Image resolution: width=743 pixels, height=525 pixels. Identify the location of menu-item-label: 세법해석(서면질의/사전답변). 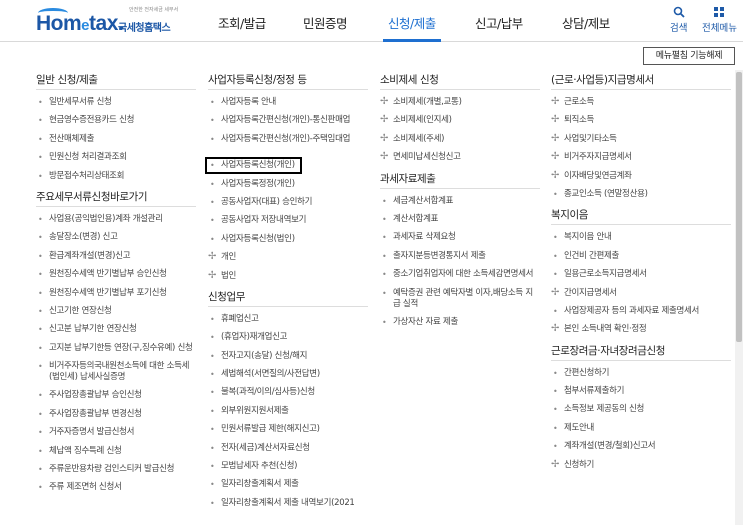
(270, 374).